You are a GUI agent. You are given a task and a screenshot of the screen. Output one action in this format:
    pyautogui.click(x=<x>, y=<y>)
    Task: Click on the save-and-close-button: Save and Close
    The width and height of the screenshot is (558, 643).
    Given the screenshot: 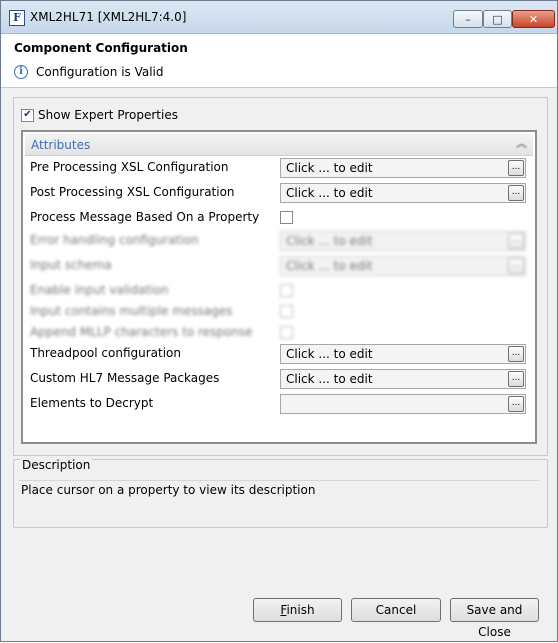 What is the action you would take?
    pyautogui.click(x=494, y=618)
    